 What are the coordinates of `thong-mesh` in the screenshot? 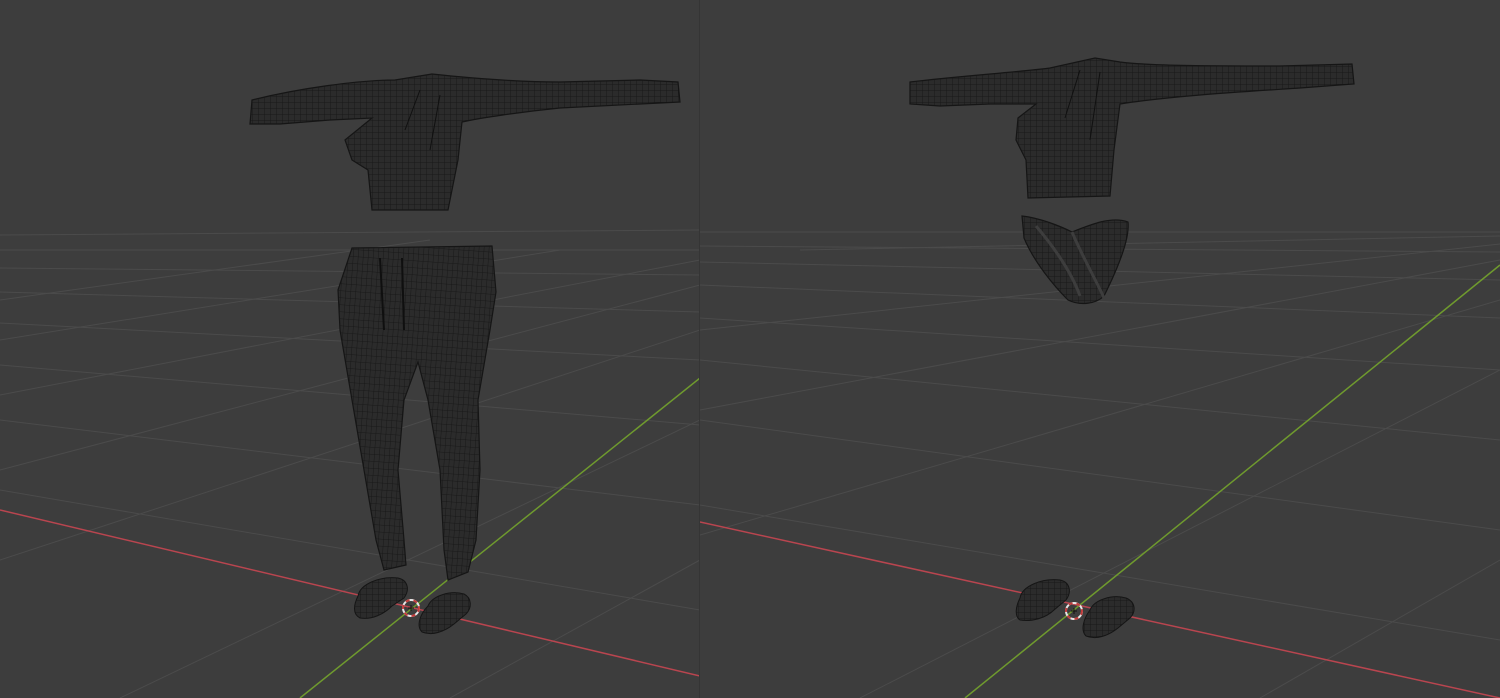 It's located at (1075, 260).